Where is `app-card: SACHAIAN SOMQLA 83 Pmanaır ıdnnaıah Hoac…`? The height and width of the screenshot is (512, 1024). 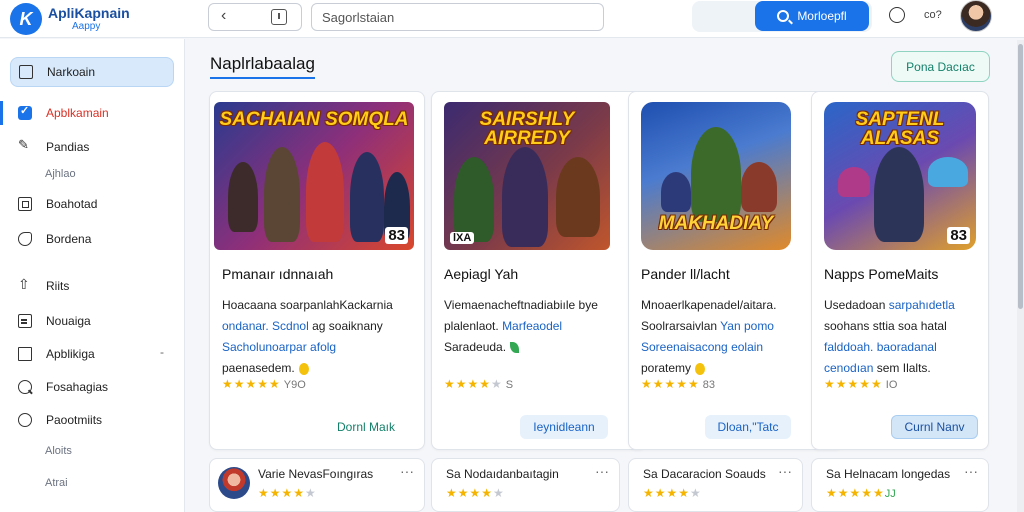 app-card: SACHAIAN SOMQLA 83 Pmanaır ıdnnaıah Hoac… is located at coordinates (317, 270).